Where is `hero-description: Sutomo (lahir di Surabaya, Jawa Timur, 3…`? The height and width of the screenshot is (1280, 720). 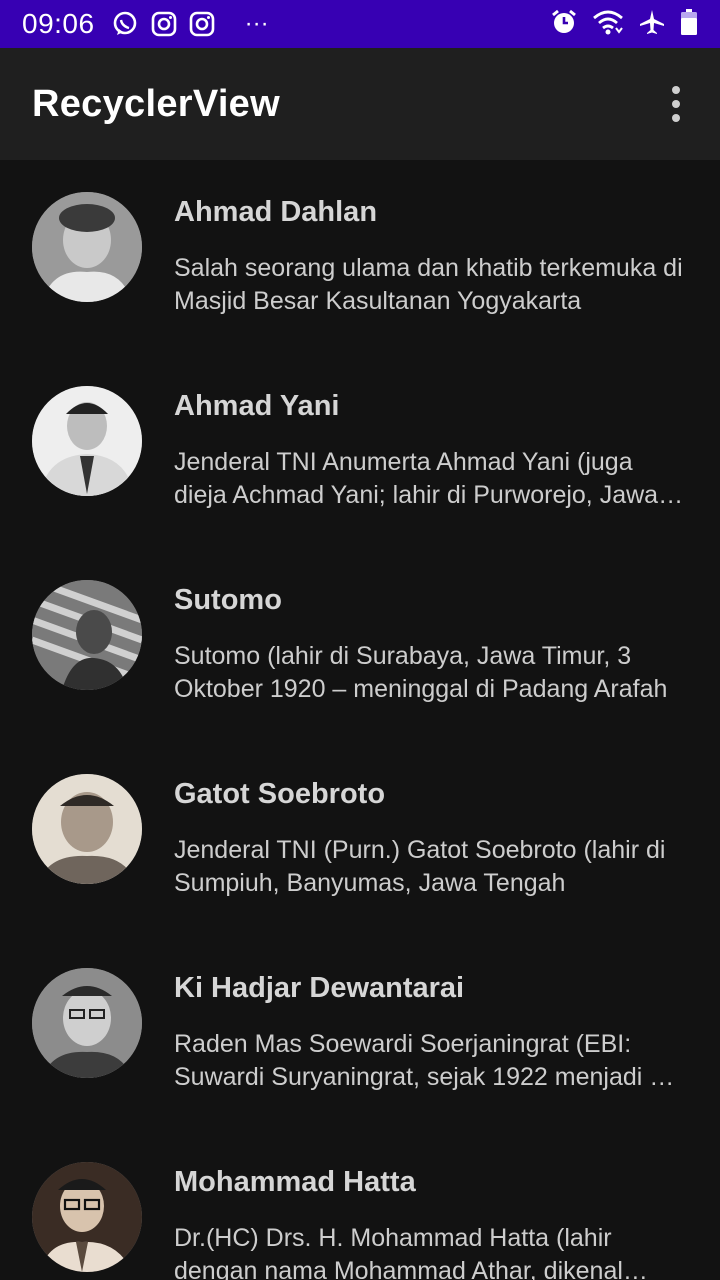
hero-description: Sutomo (lahir di Surabaya, Jawa Timur, 3… is located at coordinates (421, 672).